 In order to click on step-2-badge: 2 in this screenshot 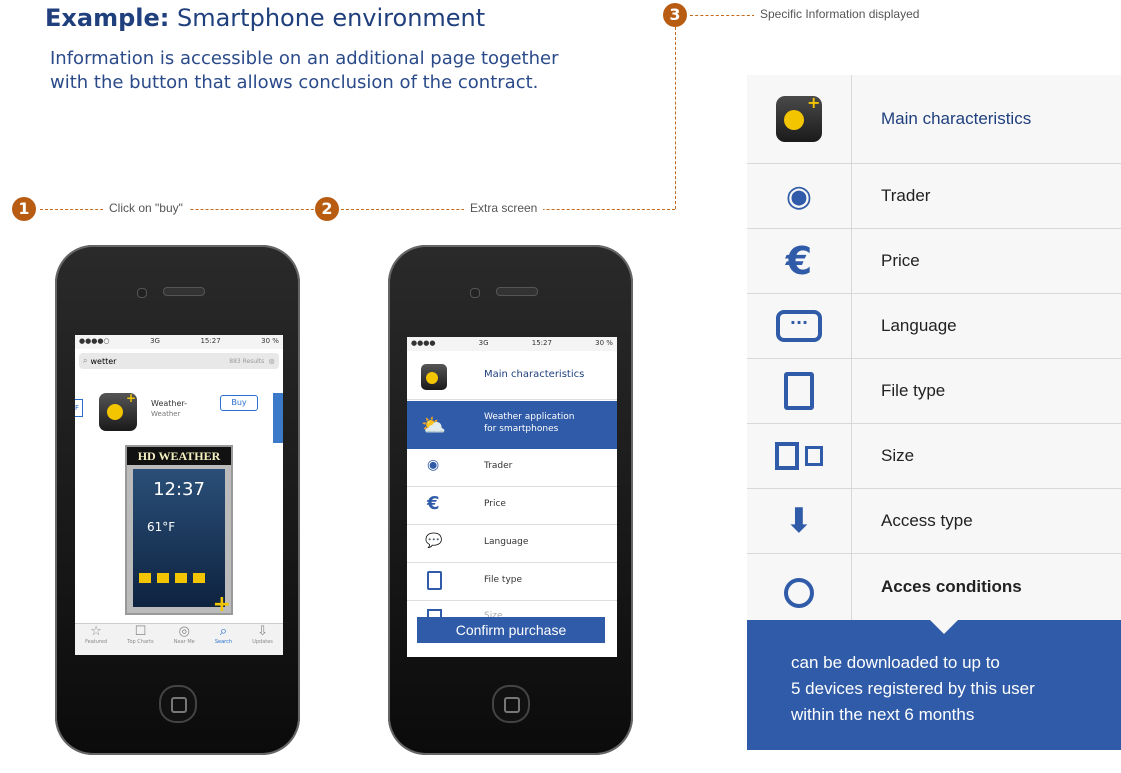, I will do `click(327, 209)`.